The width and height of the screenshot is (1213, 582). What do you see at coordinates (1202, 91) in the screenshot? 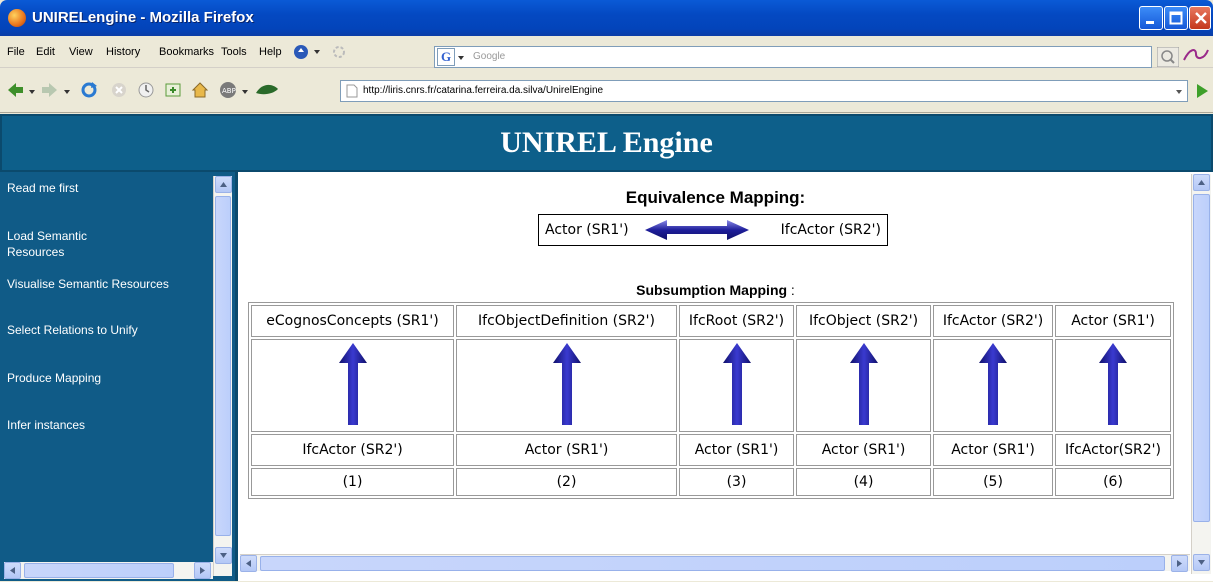
I see `go-icon` at bounding box center [1202, 91].